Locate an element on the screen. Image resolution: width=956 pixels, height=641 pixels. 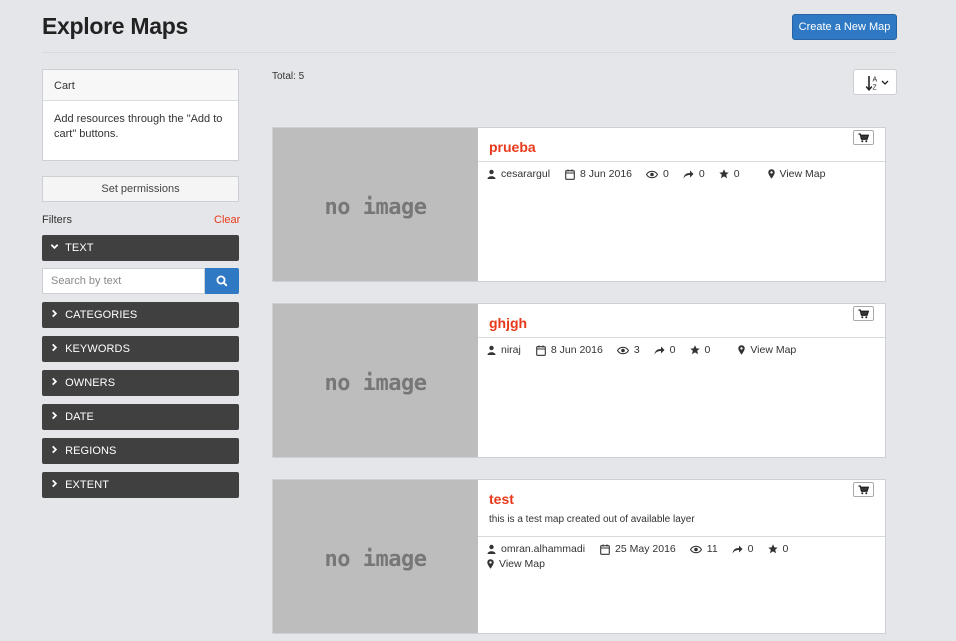
view-count: 11 is located at coordinates (712, 549).